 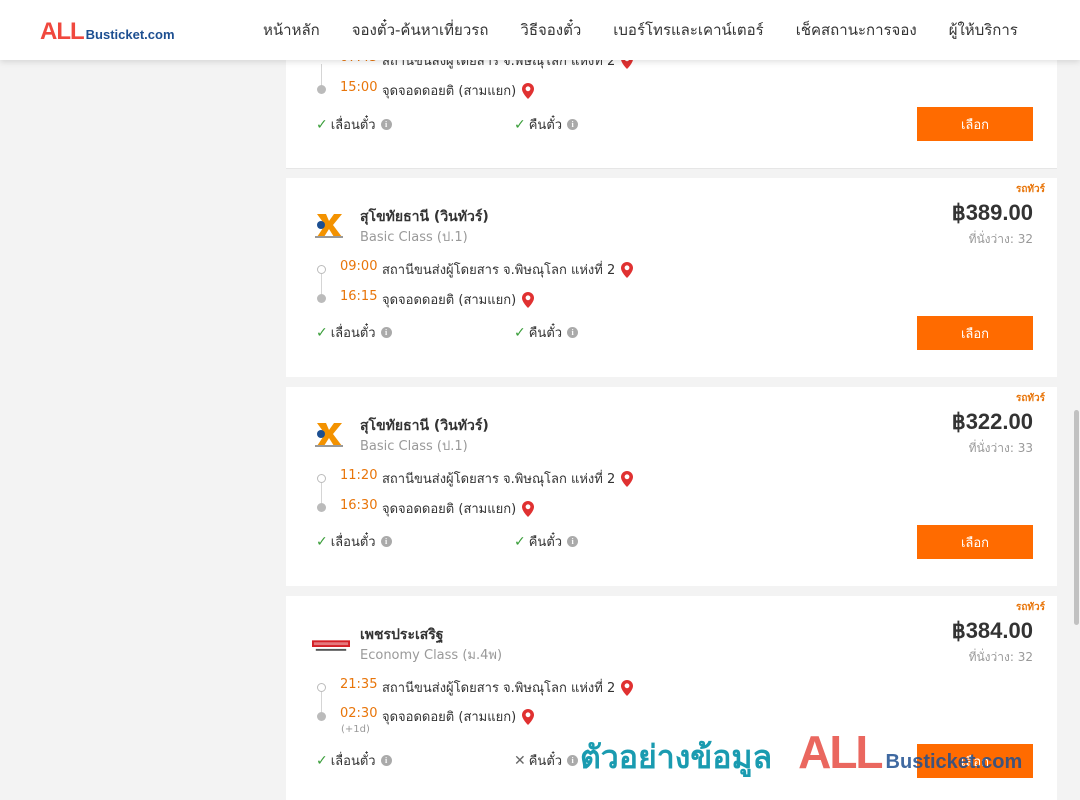 I want to click on arrival-time: 02:30, so click(x=359, y=713).